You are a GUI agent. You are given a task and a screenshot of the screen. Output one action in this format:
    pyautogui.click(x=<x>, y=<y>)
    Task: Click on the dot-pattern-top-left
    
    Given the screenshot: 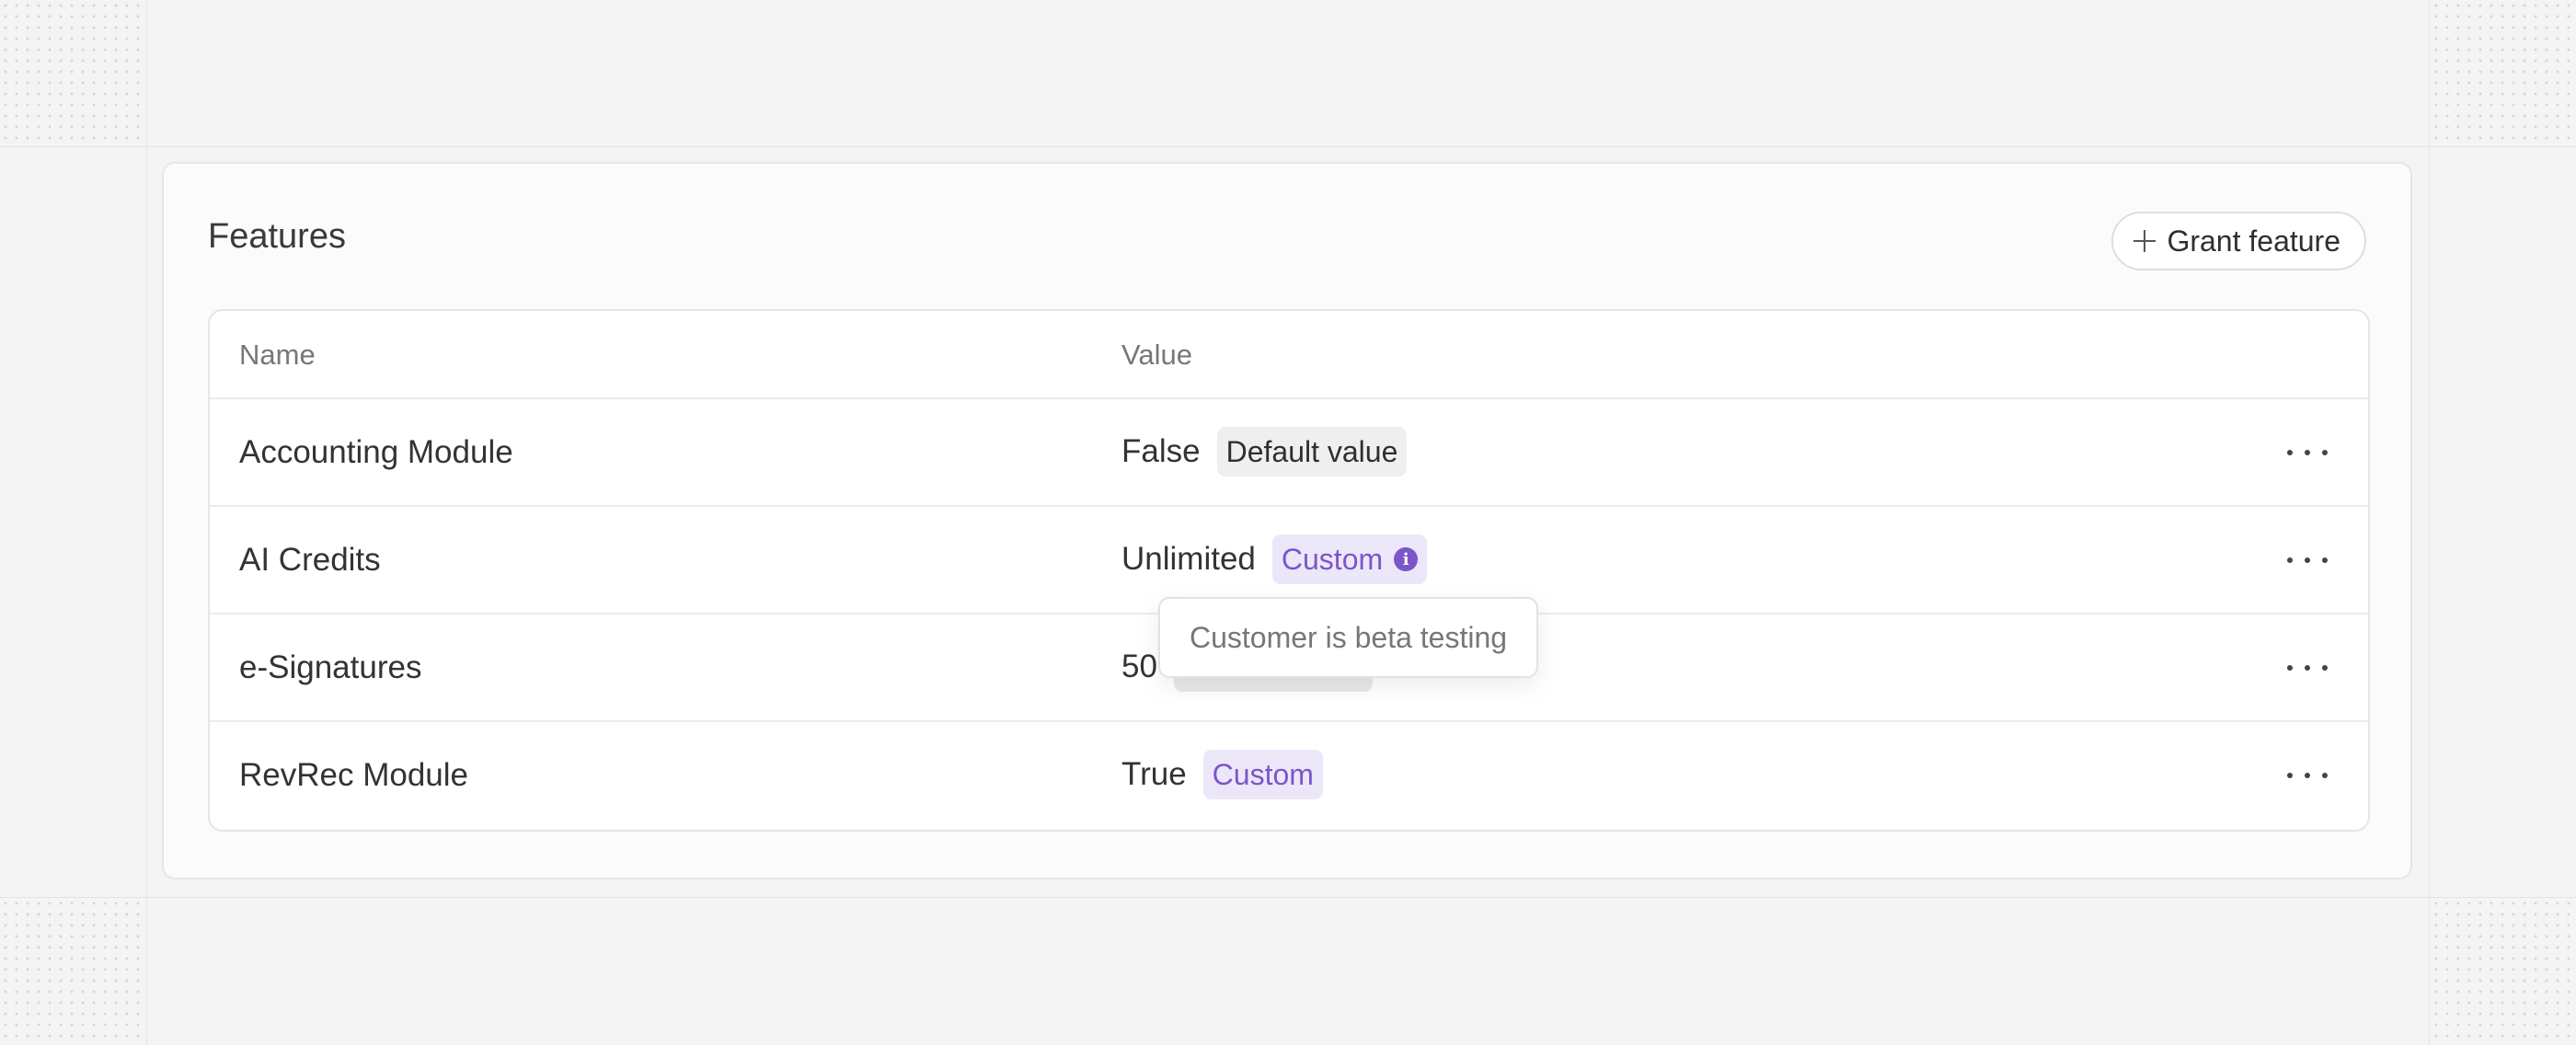 What is the action you would take?
    pyautogui.click(x=72, y=72)
    